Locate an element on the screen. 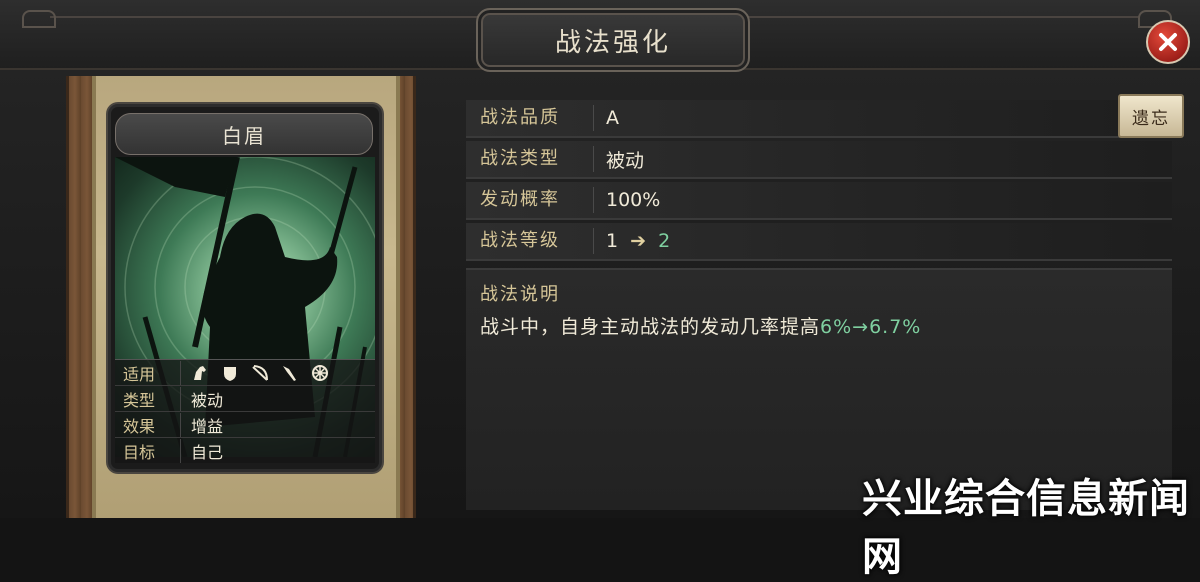 Image resolution: width=1200 pixels, height=582 pixels. attr-row-effect: 效果 增益 is located at coordinates (245, 424).